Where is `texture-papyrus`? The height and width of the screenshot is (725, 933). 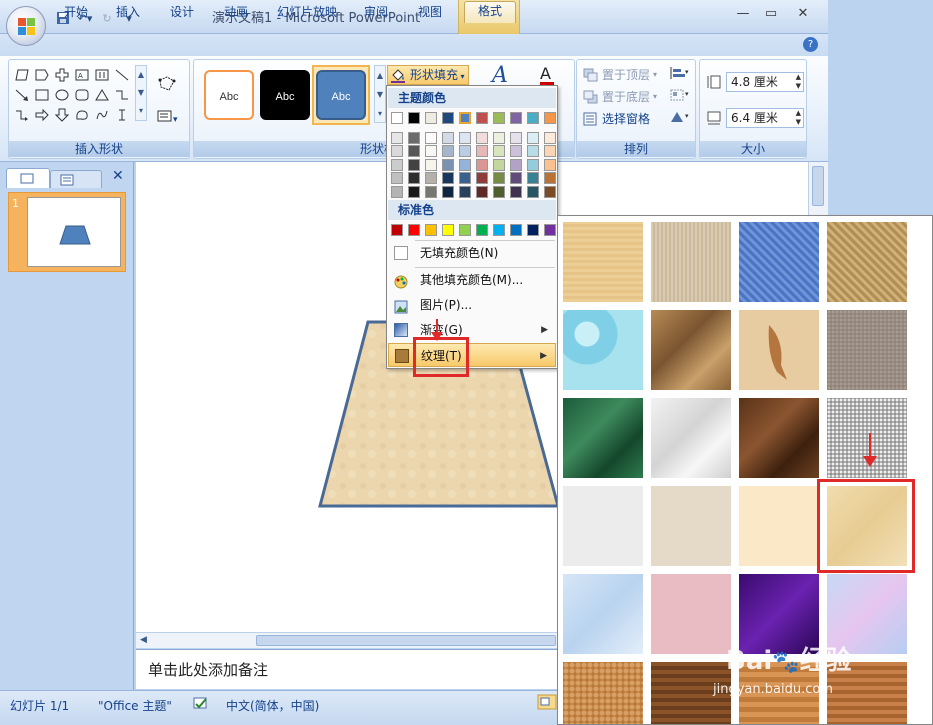 texture-papyrus is located at coordinates (603, 262).